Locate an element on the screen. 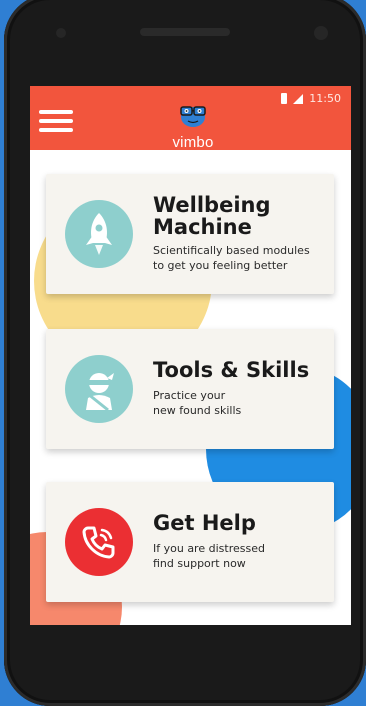  signal-icon is located at coordinates (298, 98).